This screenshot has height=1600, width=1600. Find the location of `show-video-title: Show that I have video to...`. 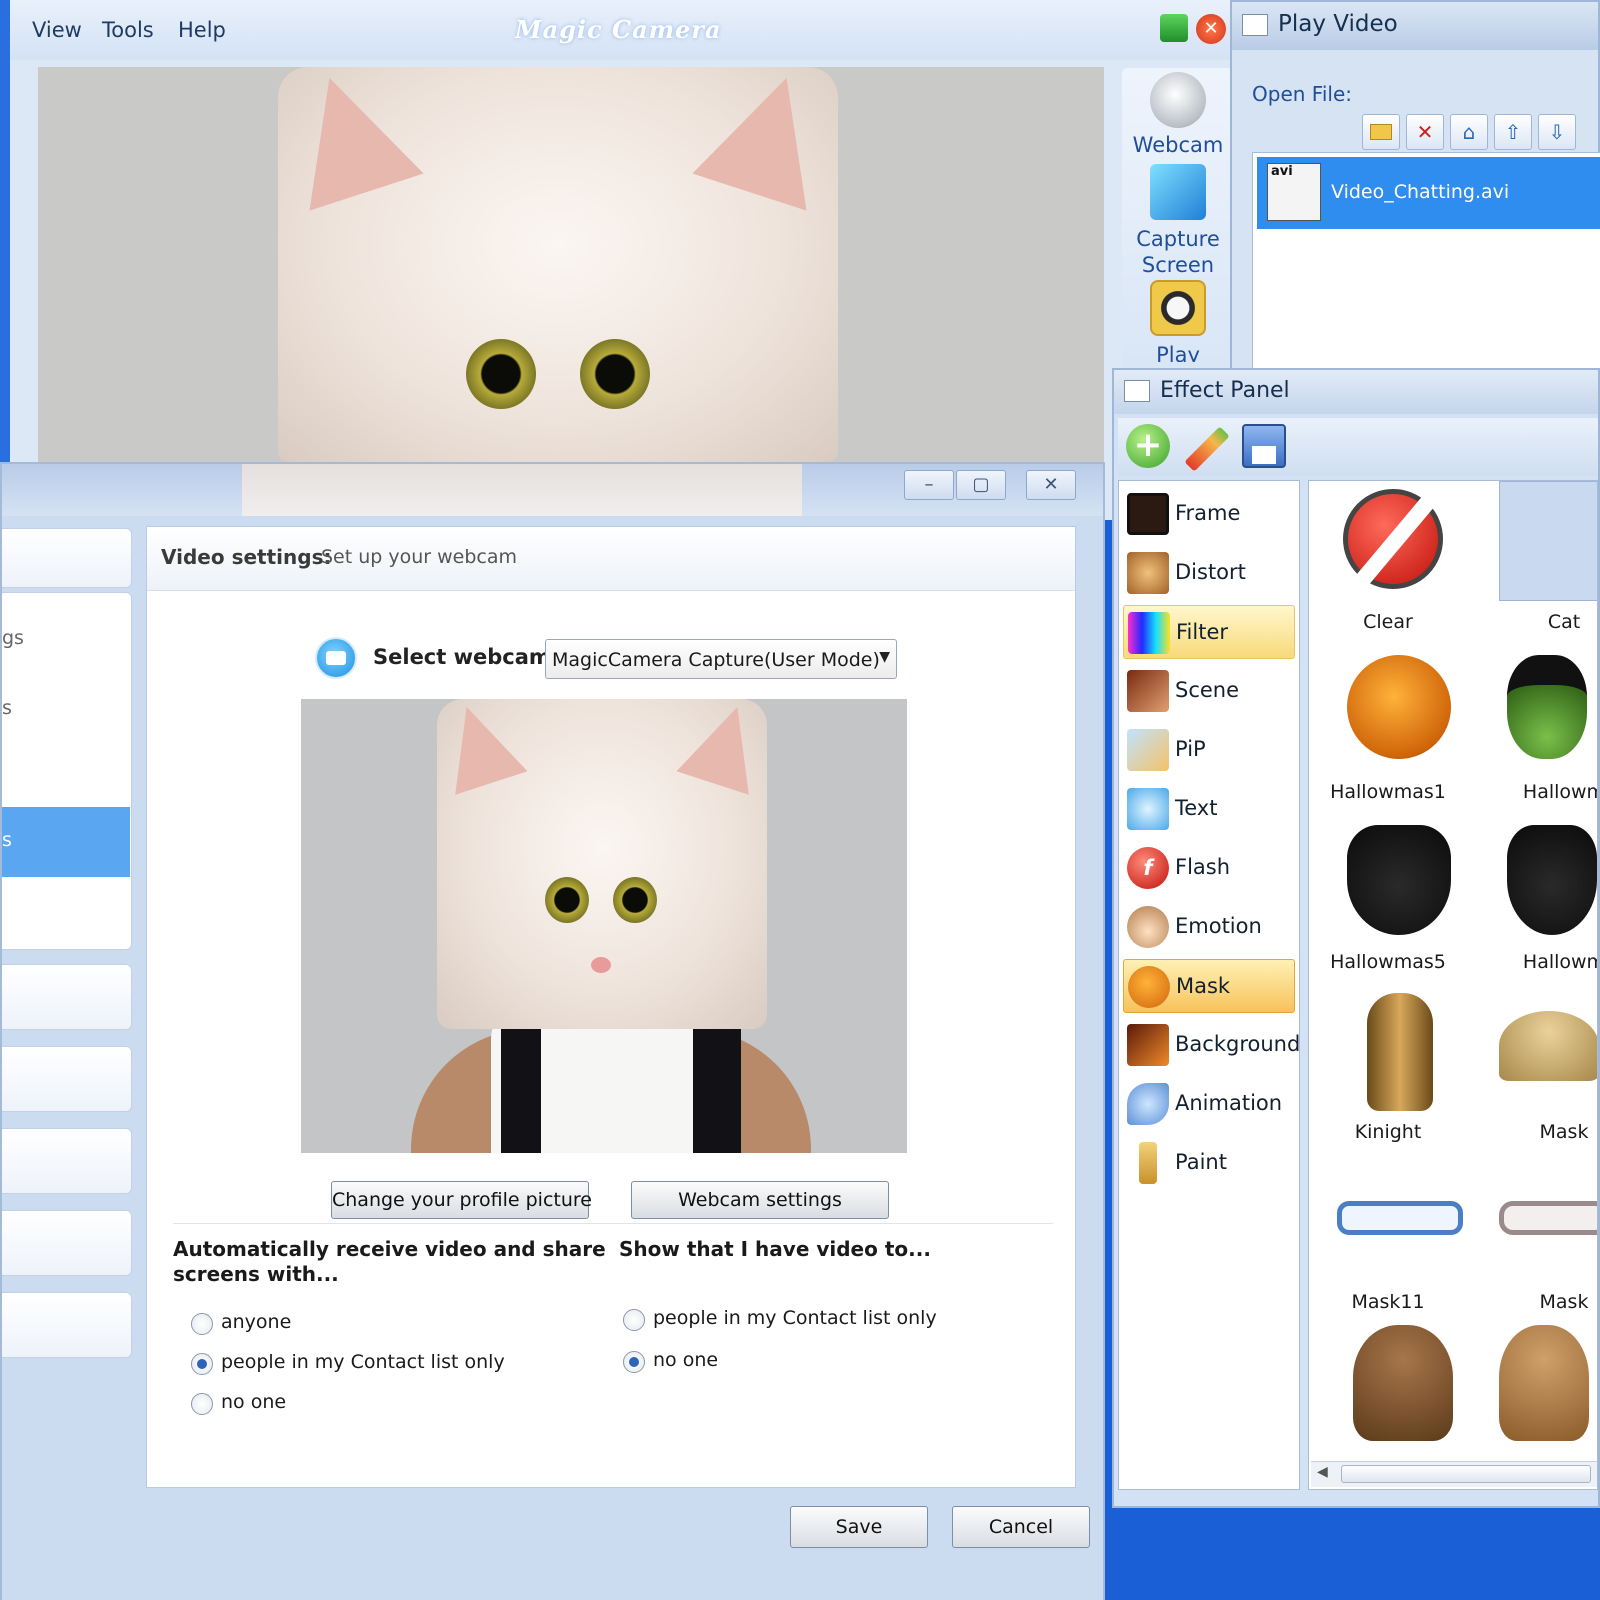

show-video-title: Show that I have video to... is located at coordinates (775, 1249).